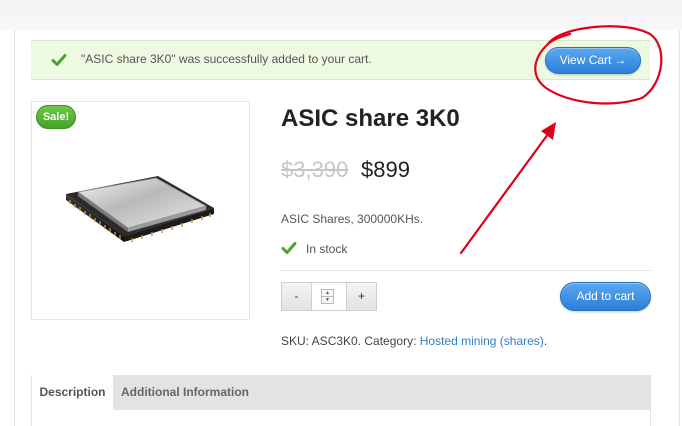  What do you see at coordinates (545, 341) in the screenshot?
I see `meta-suffix: .` at bounding box center [545, 341].